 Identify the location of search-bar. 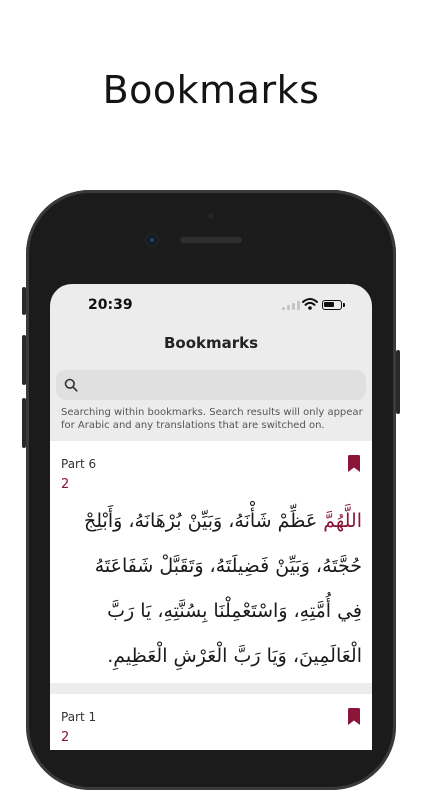
(211, 386).